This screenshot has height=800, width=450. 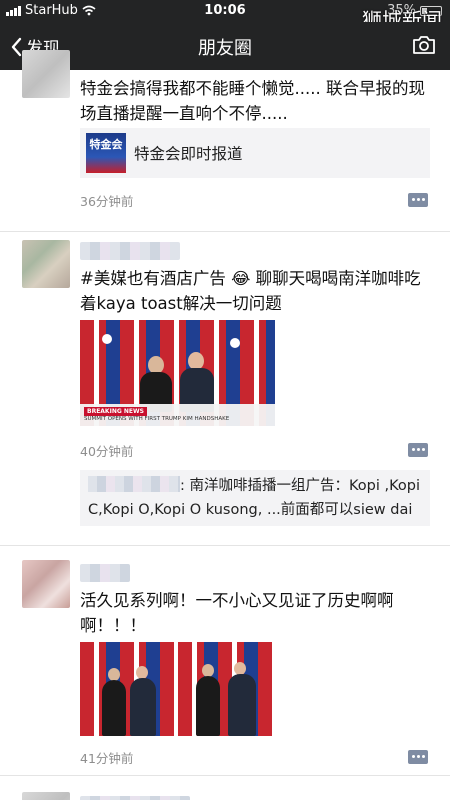 What do you see at coordinates (250, 291) in the screenshot?
I see `post-text: #美媒也有酒店广告 😂 聊聊天喝喝南洋咖啡吃着kaya toast解决一切问题` at bounding box center [250, 291].